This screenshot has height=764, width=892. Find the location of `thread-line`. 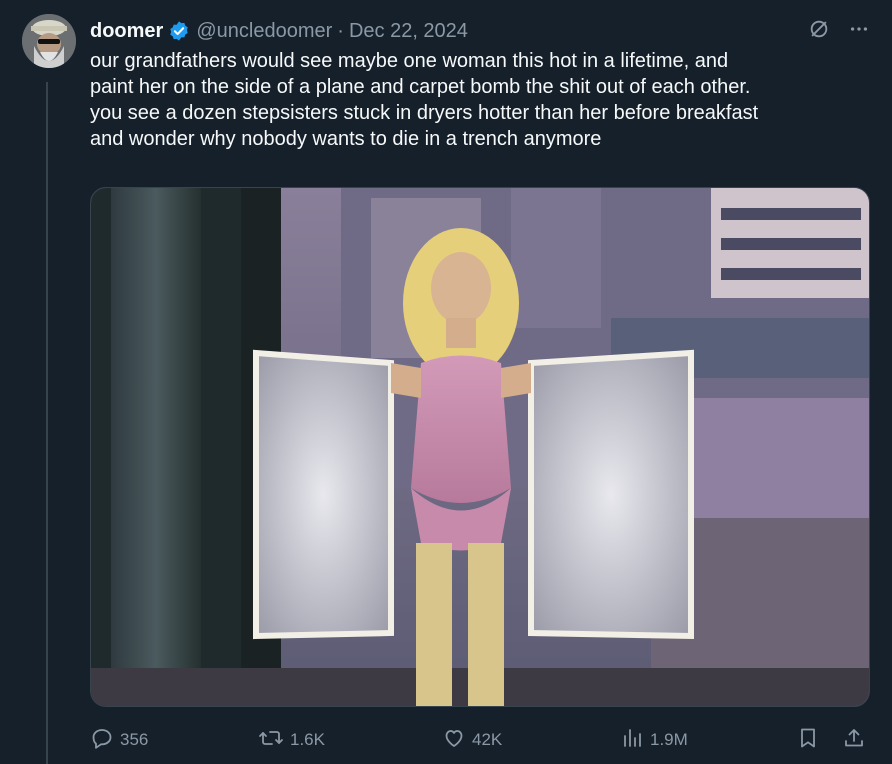

thread-line is located at coordinates (47, 423).